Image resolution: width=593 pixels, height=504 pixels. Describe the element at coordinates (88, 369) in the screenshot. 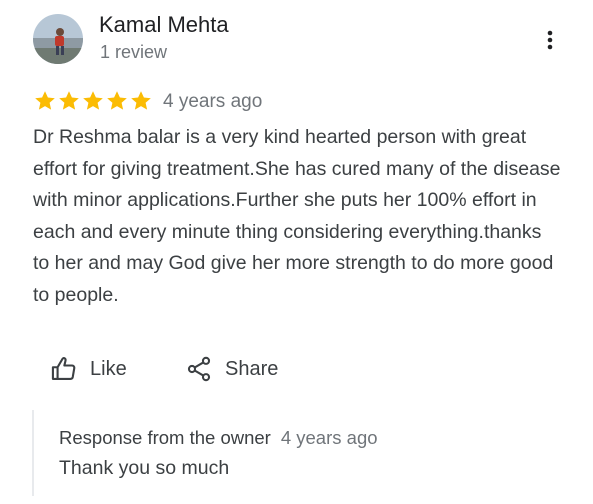

I see `like-button: Like` at that location.